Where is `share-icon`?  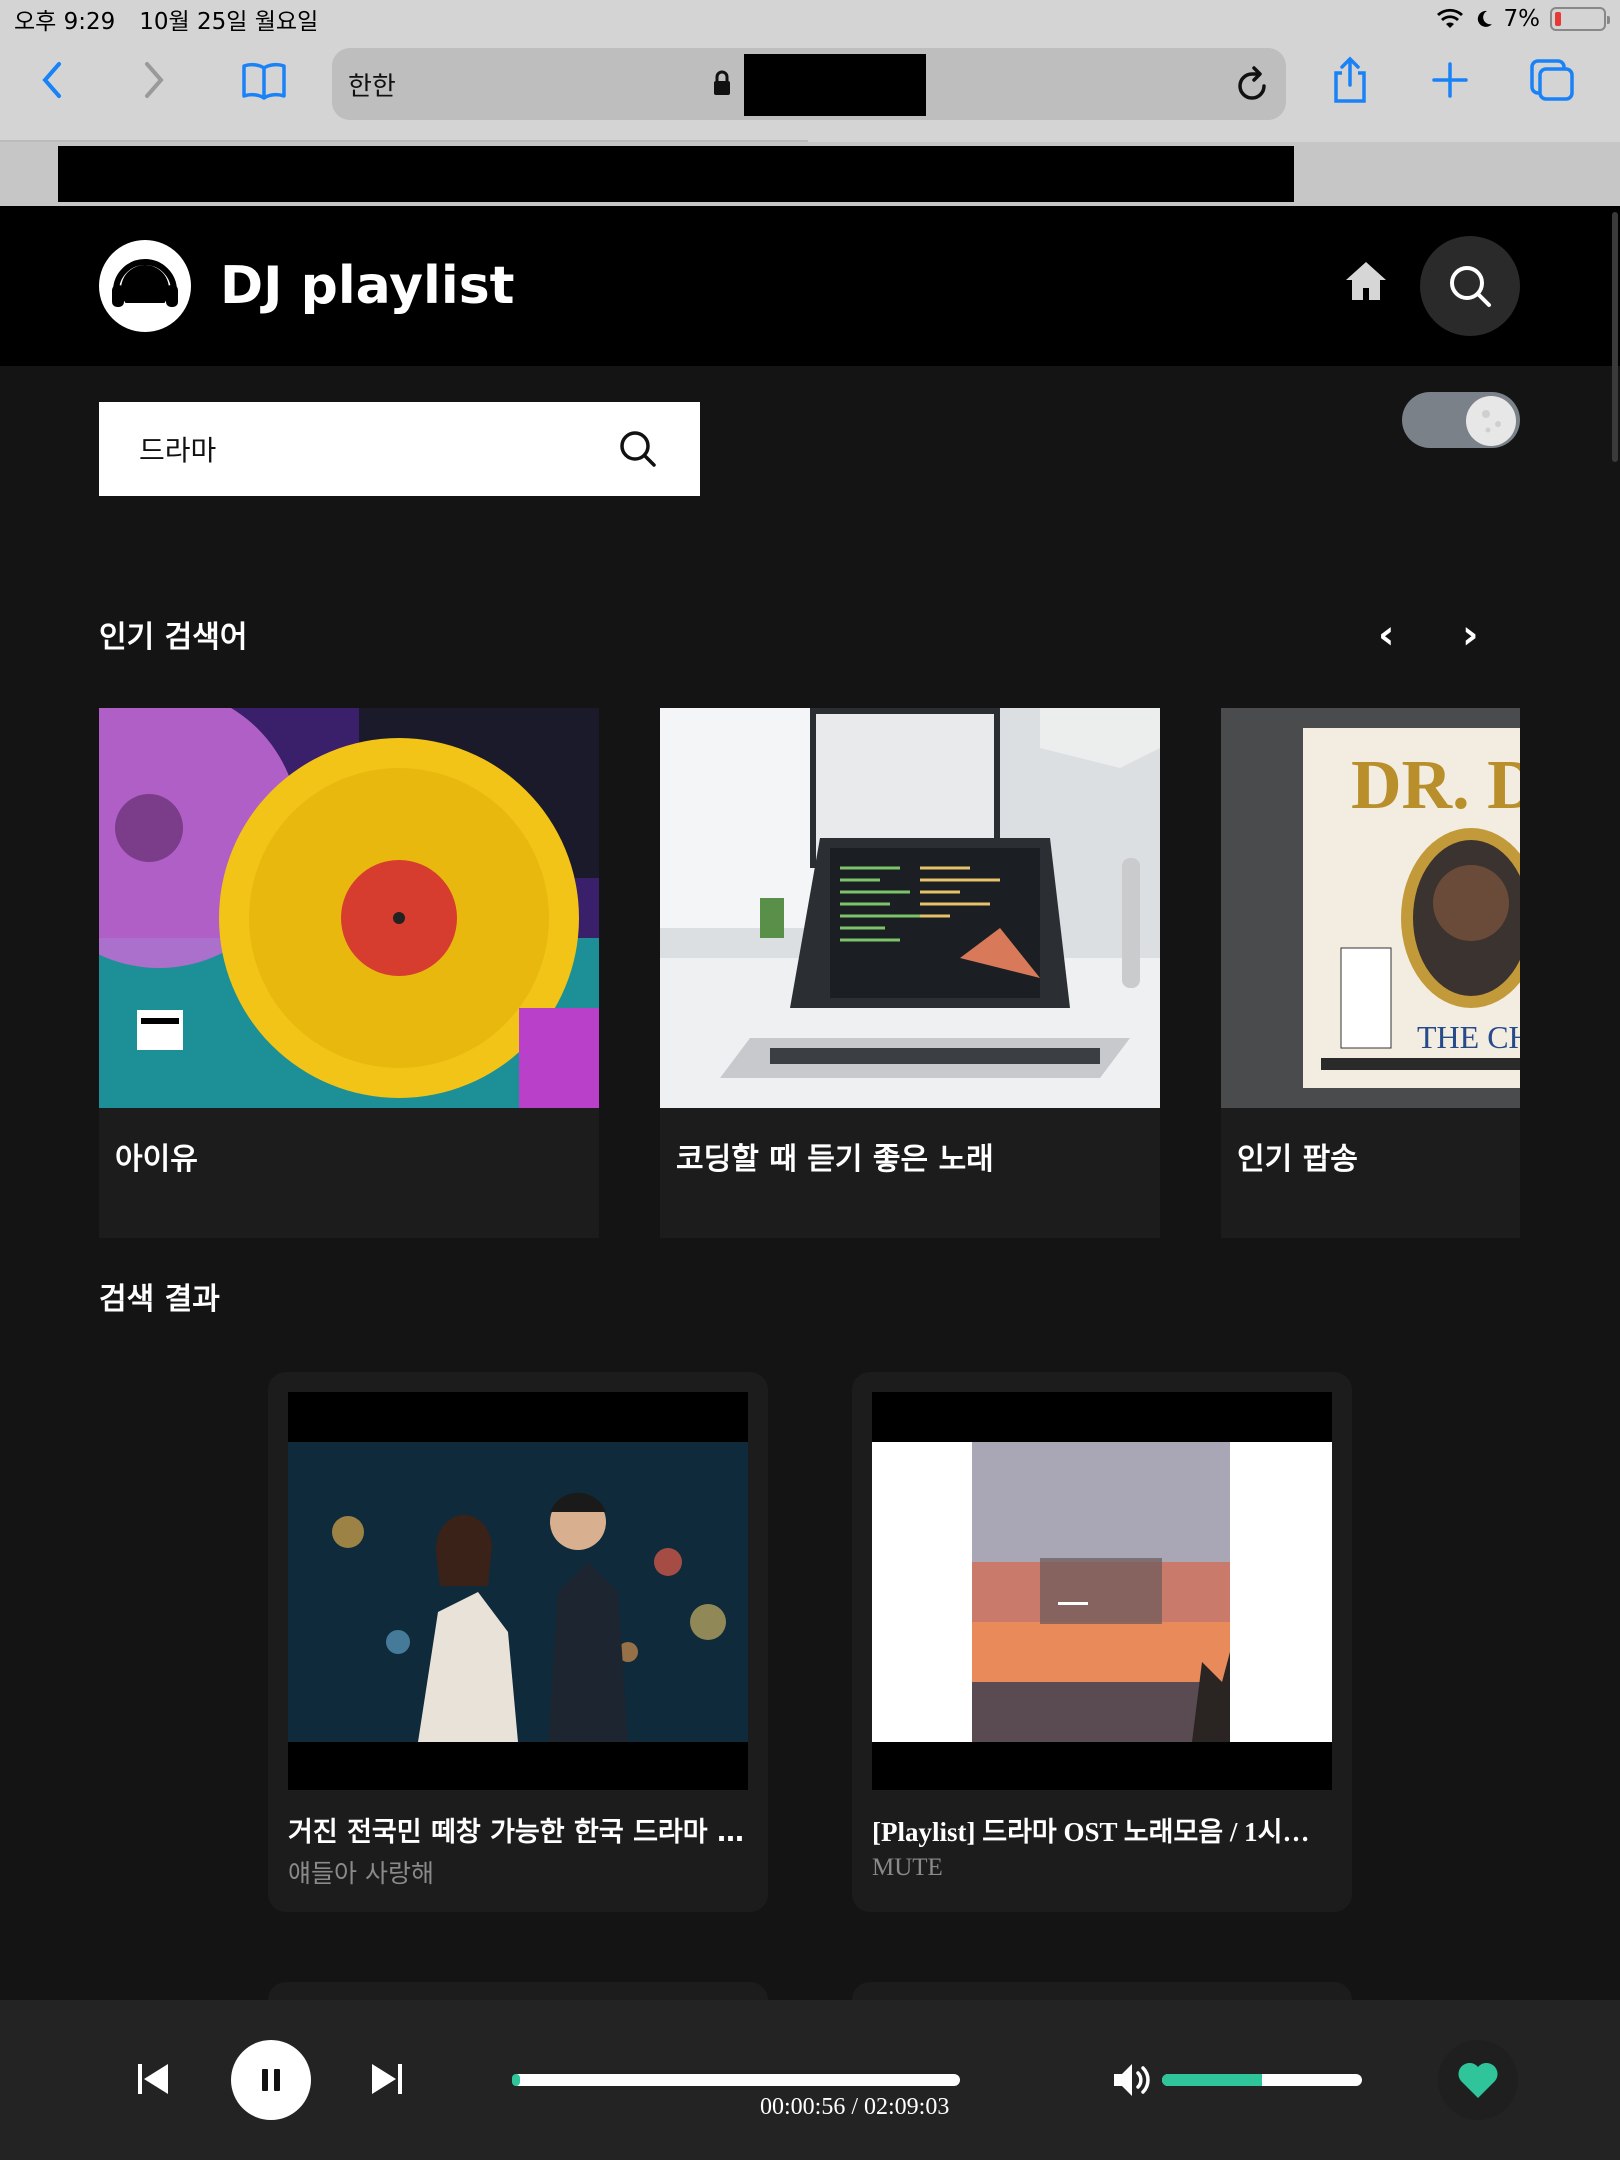
share-icon is located at coordinates (1350, 79).